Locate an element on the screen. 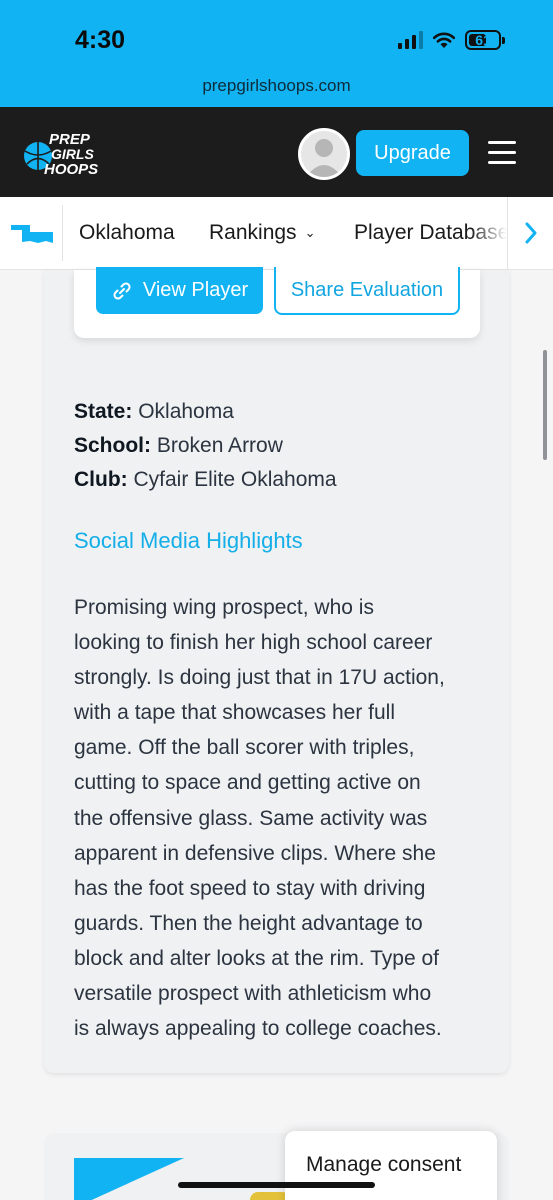 Image resolution: width=553 pixels, height=1200 pixels. section-nav: Oklahoma Rankings ⌄ Player Database is located at coordinates (276, 233).